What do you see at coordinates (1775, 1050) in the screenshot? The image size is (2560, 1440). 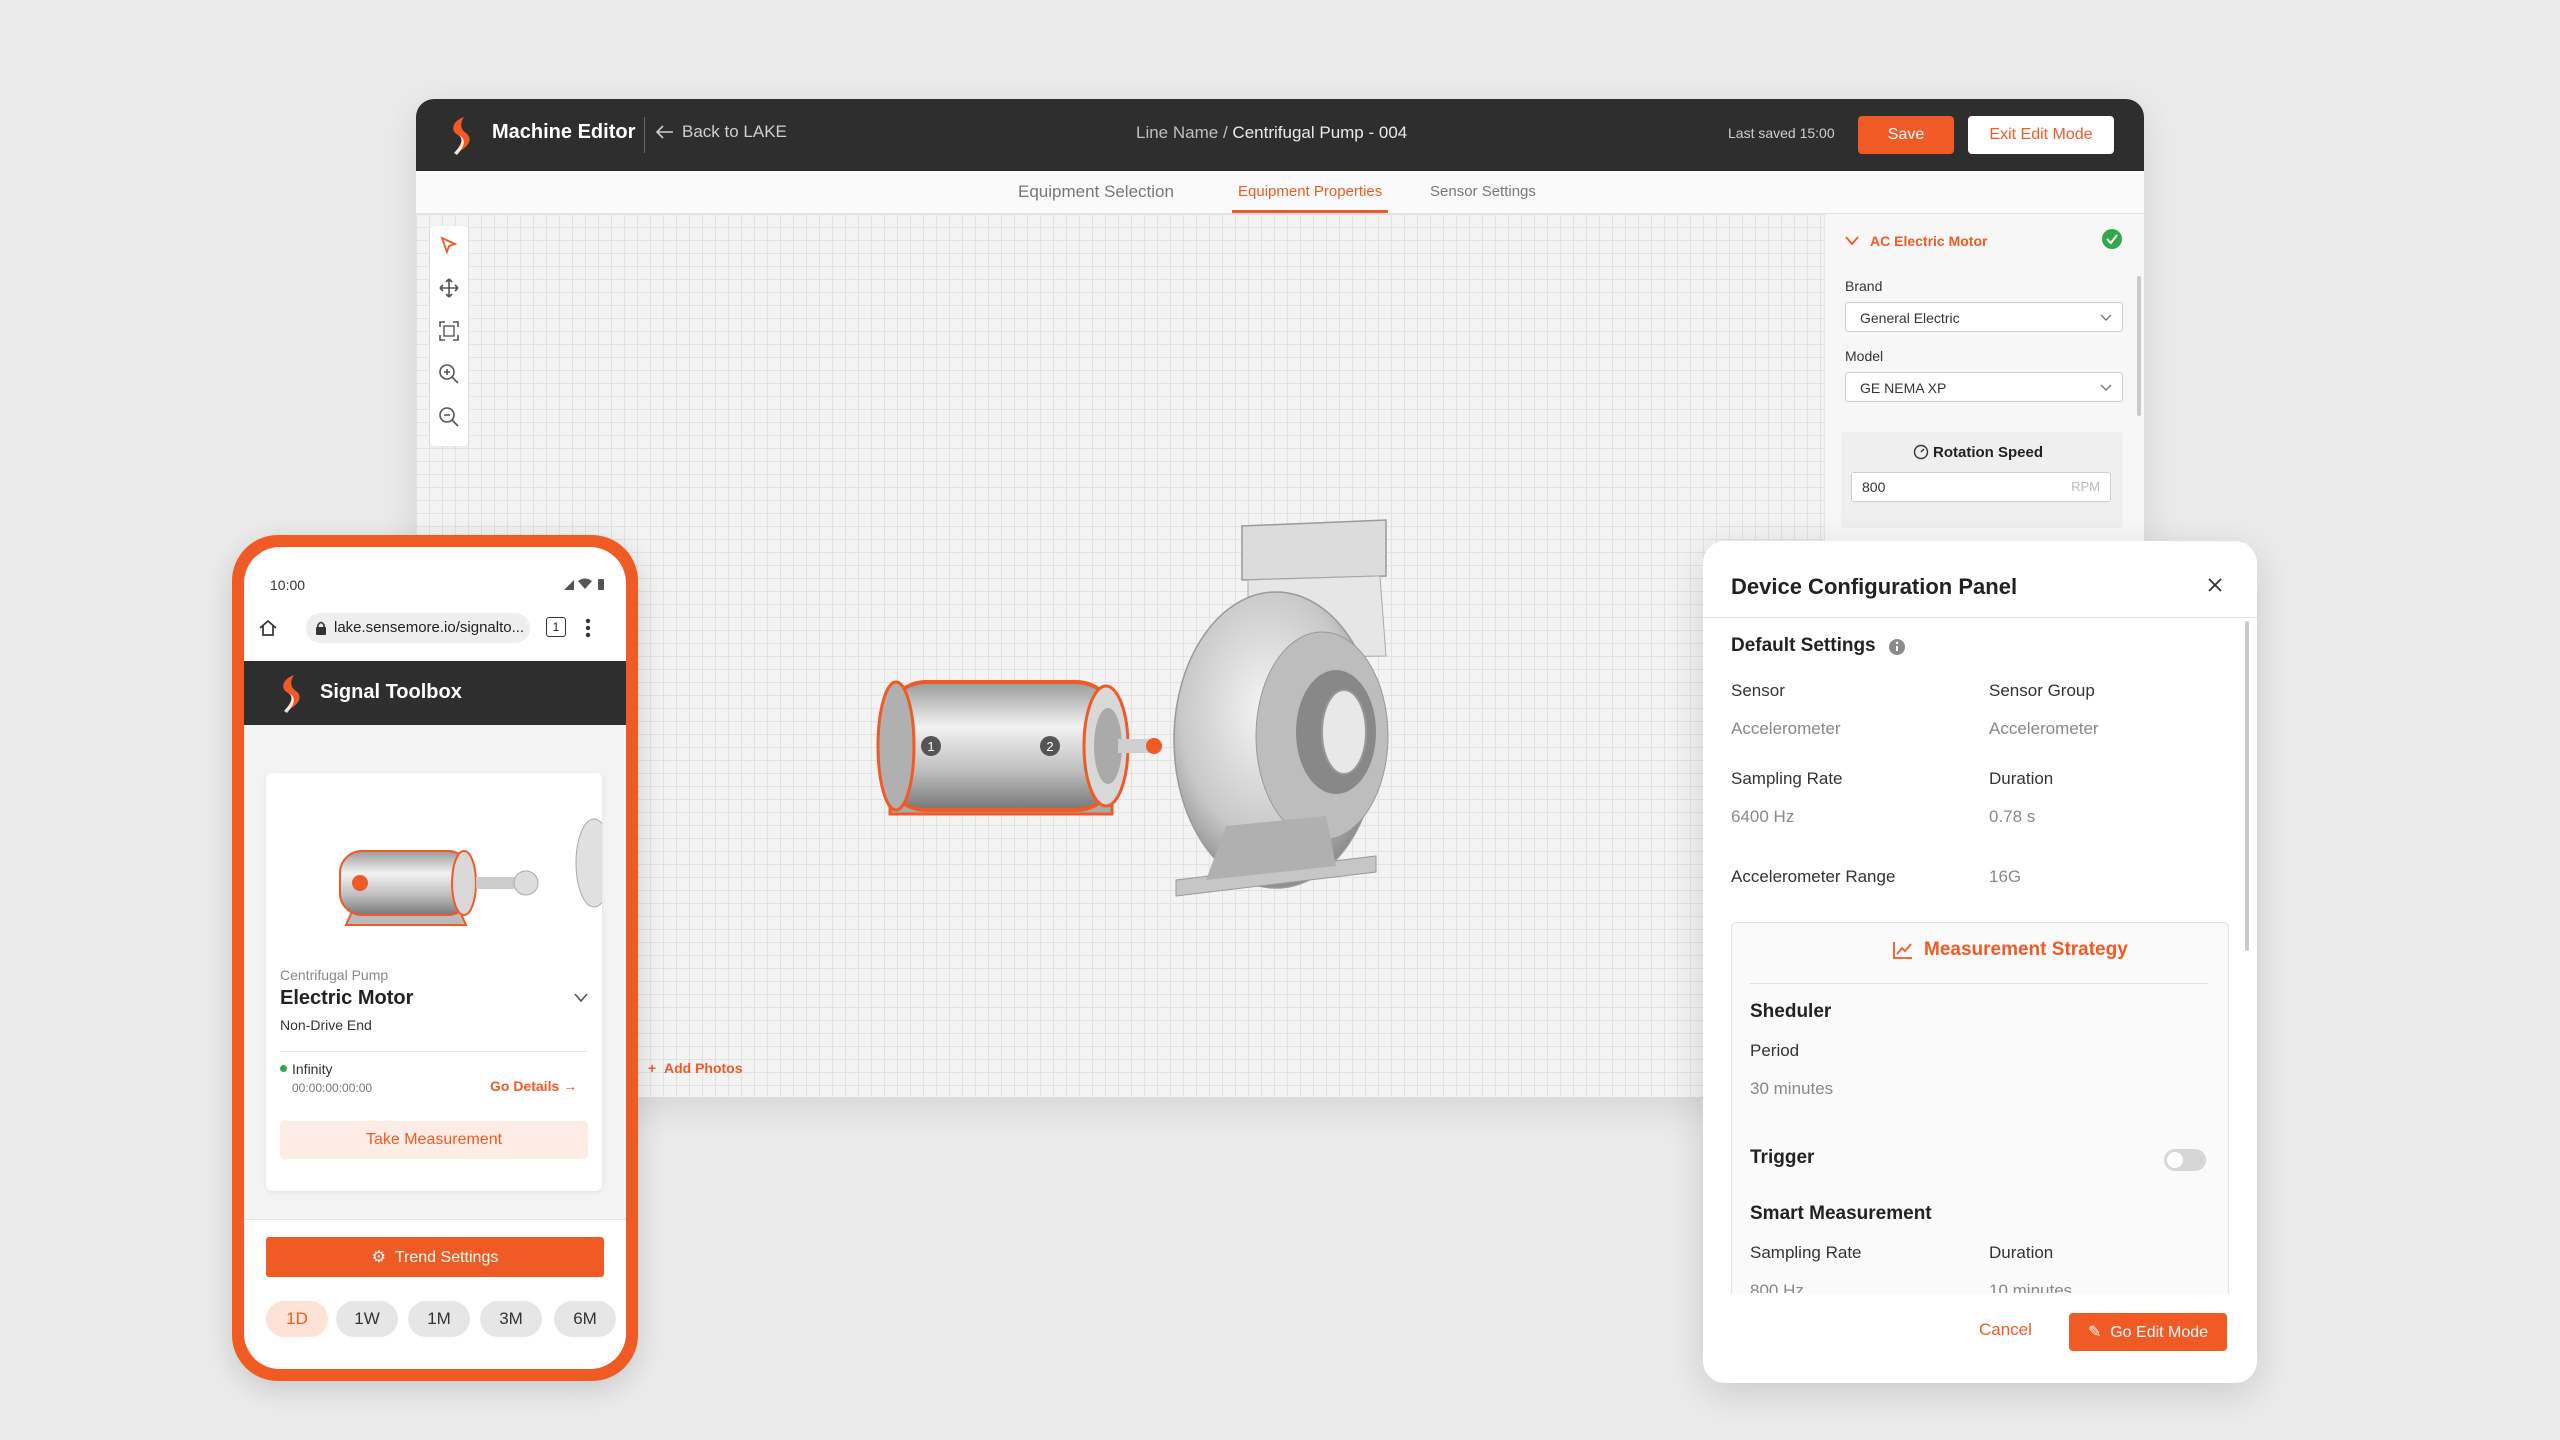 I see `period-label: Period` at bounding box center [1775, 1050].